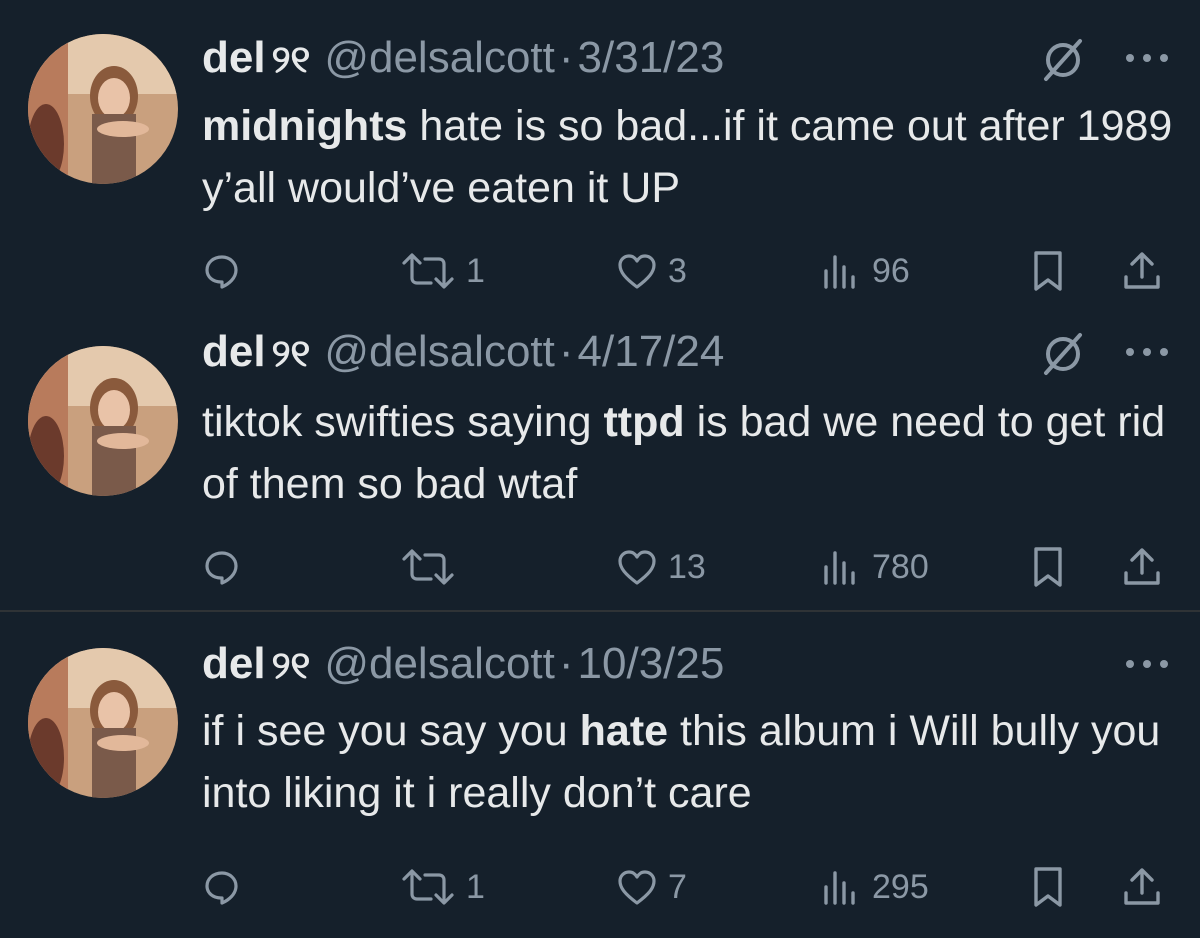 The height and width of the screenshot is (938, 1200). What do you see at coordinates (644, 422) in the screenshot?
I see `tweet-text-bold: ttpd` at bounding box center [644, 422].